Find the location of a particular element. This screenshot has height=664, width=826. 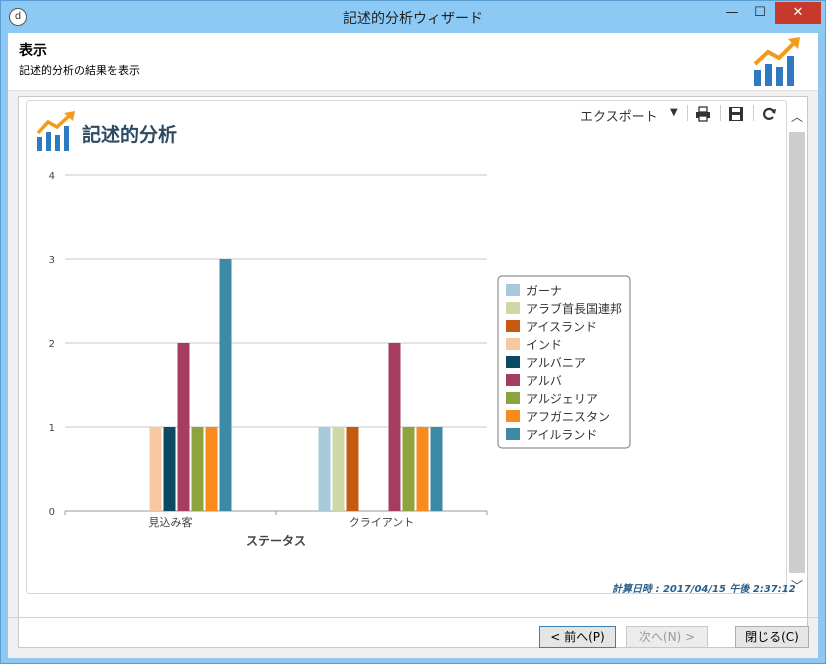

next-button: 次へ(N) > is located at coordinates (667, 637).